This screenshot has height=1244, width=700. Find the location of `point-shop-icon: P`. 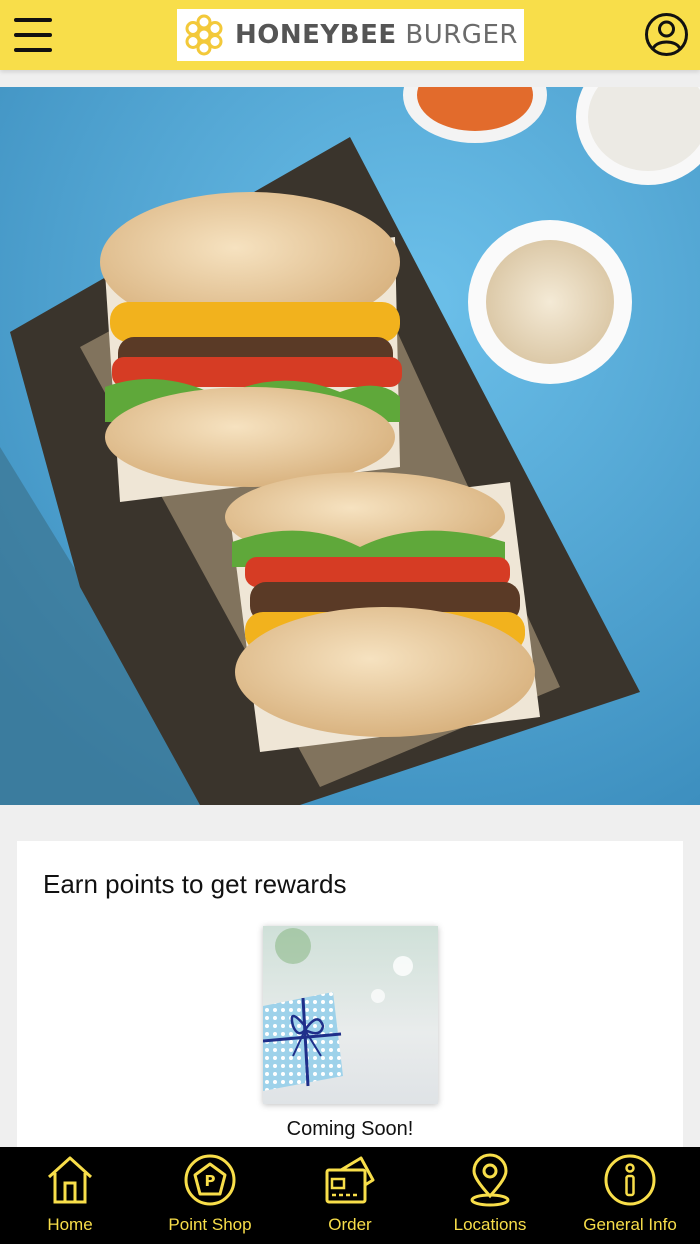

point-shop-icon: P is located at coordinates (210, 1180).